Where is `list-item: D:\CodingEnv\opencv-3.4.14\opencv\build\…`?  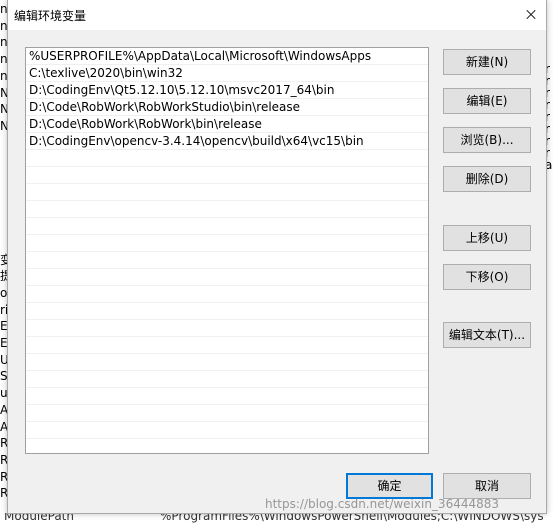
list-item: D:\CodingEnv\opencv-3.4.14\opencv\build\… is located at coordinates (227, 141).